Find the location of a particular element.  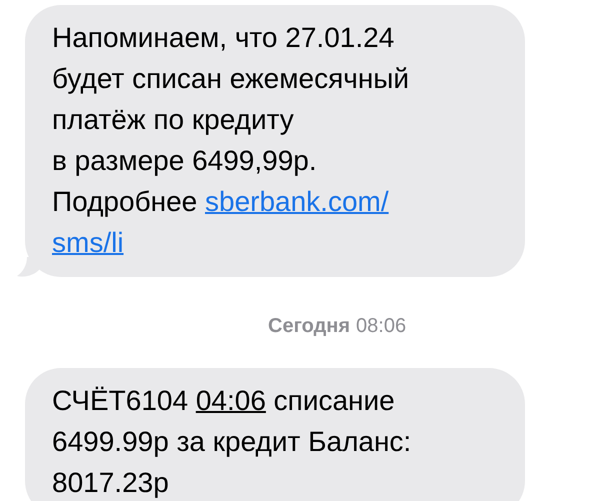

message-text: СЧЁТ6104 04:06 списание 6499.99р за кредит Баланс: 8017.23р is located at coordinates (232, 442).